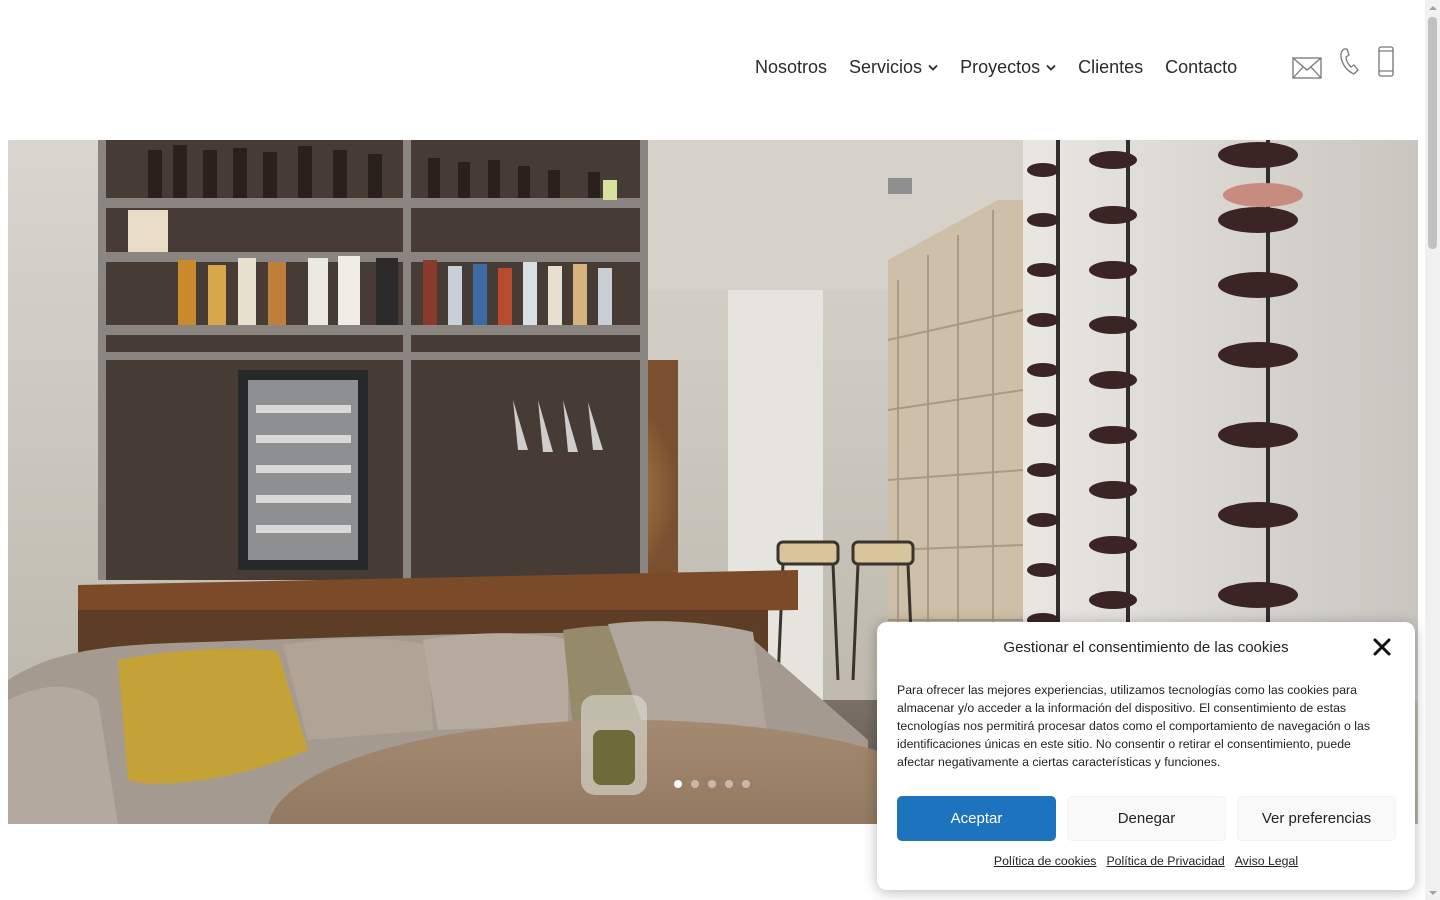 This screenshot has width=1440, height=900. Describe the element at coordinates (1165, 861) in the screenshot. I see `privacy-policy-link: Política de Privacidad` at that location.